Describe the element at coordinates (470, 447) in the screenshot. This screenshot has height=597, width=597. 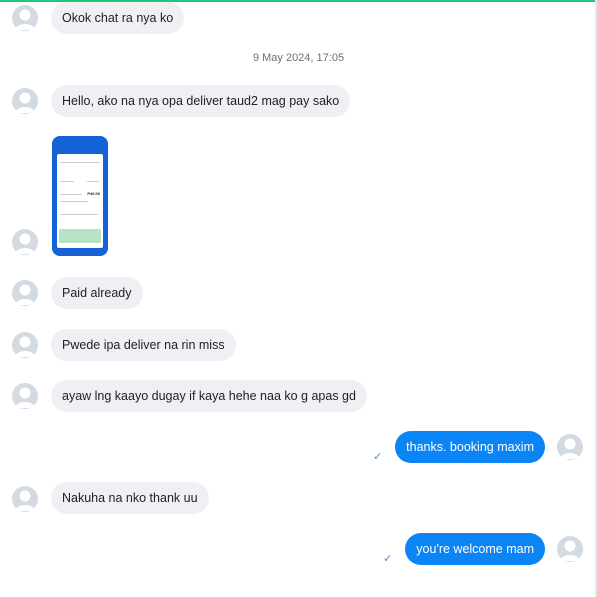
I see `outgoing-message: thanks. booking maxim` at that location.